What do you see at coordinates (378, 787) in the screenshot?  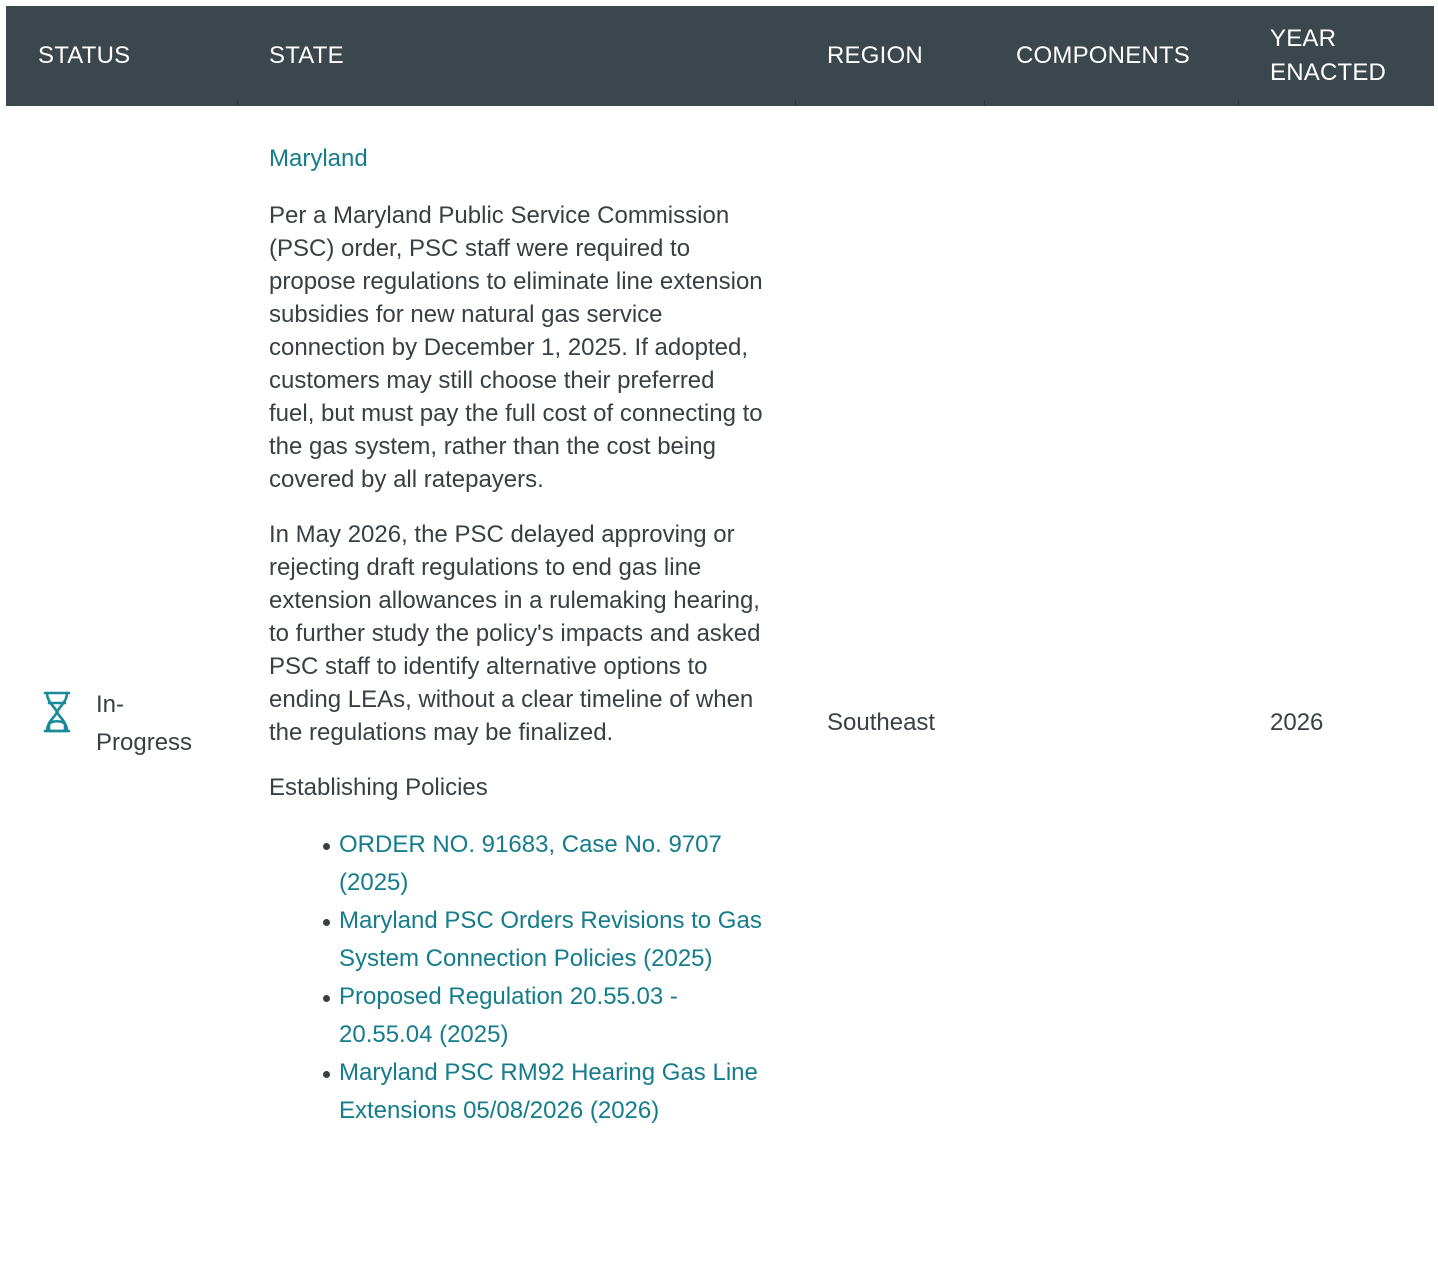 I see `policies-heading: Establishing Policies` at bounding box center [378, 787].